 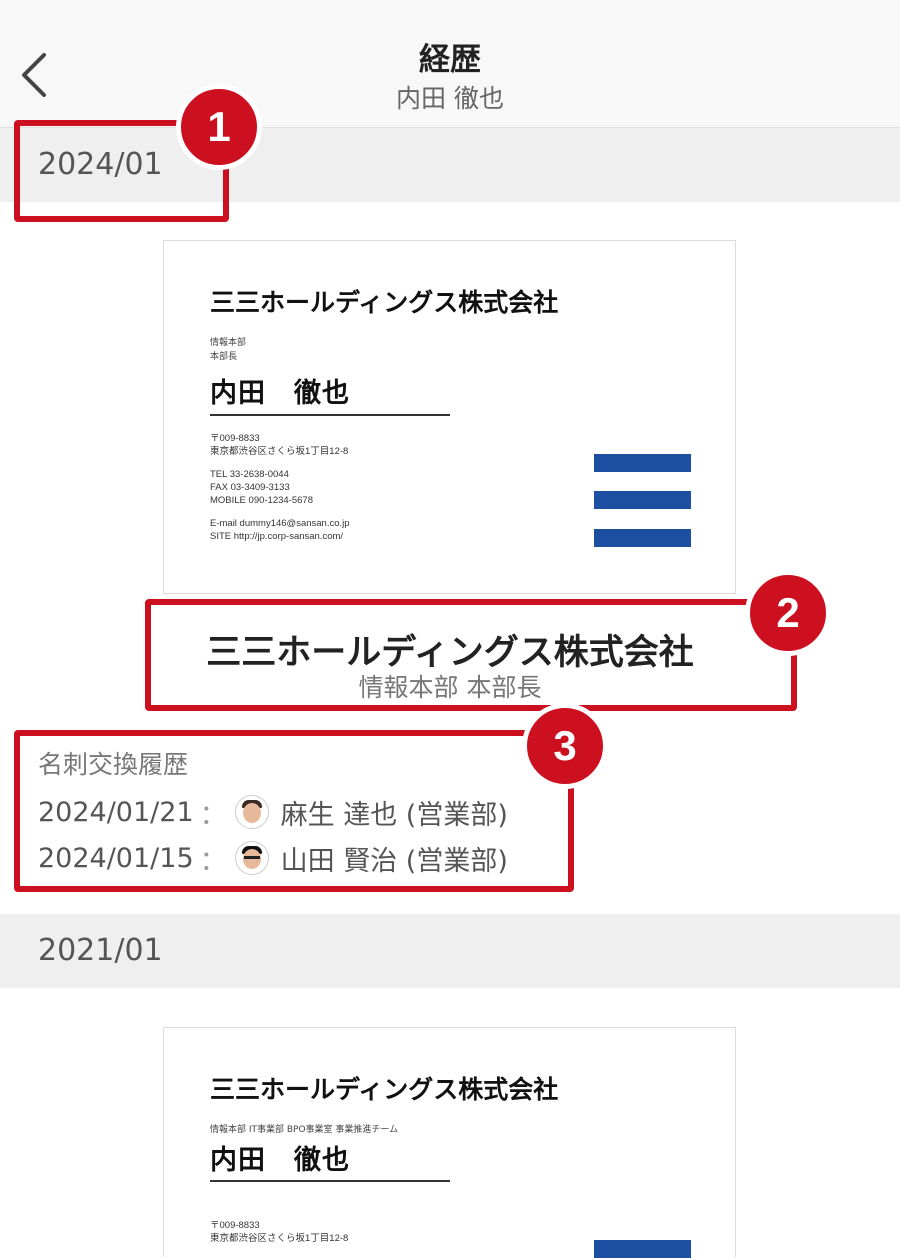 I want to click on year-section-header: 2021/01, so click(x=450, y=951).